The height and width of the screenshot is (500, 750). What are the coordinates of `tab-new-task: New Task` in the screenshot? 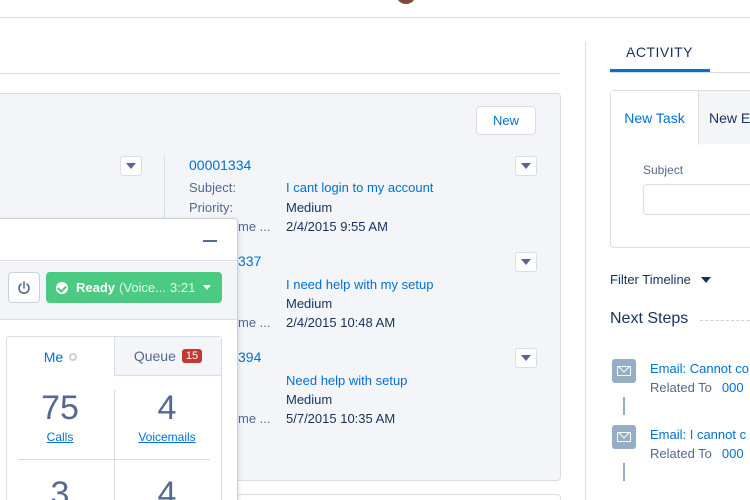 It's located at (655, 118).